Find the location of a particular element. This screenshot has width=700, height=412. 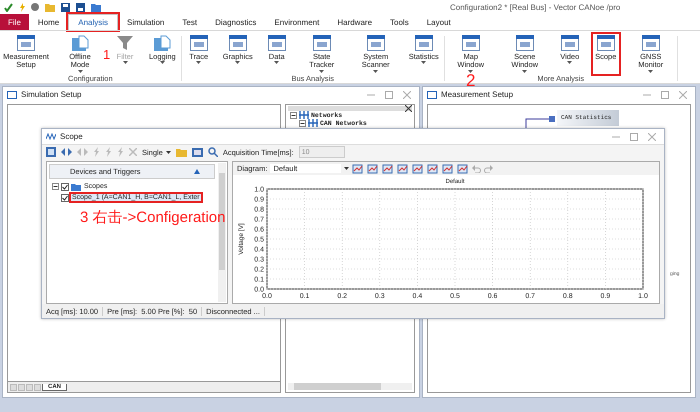

check-icon is located at coordinates (8, 7).